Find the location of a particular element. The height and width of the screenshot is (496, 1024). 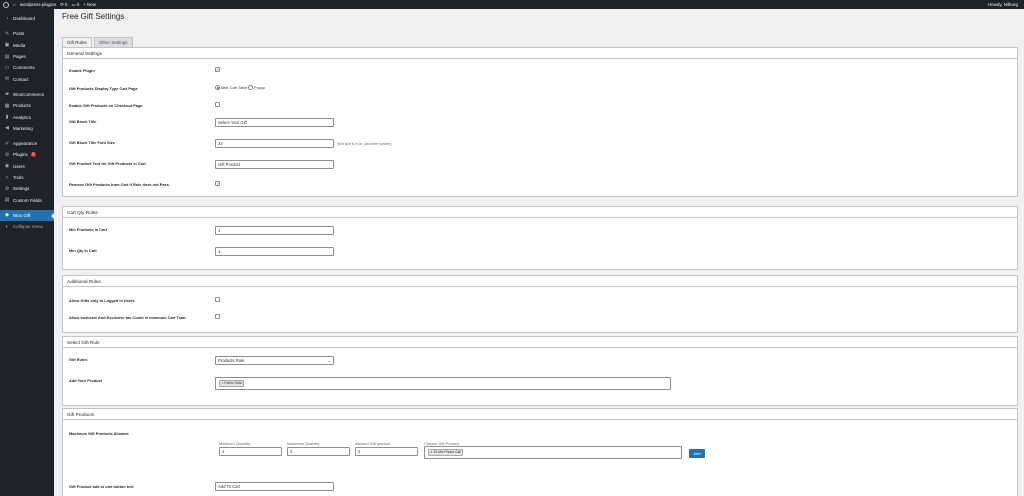

comment-bubble-icon: ▭ is located at coordinates (73, 4).